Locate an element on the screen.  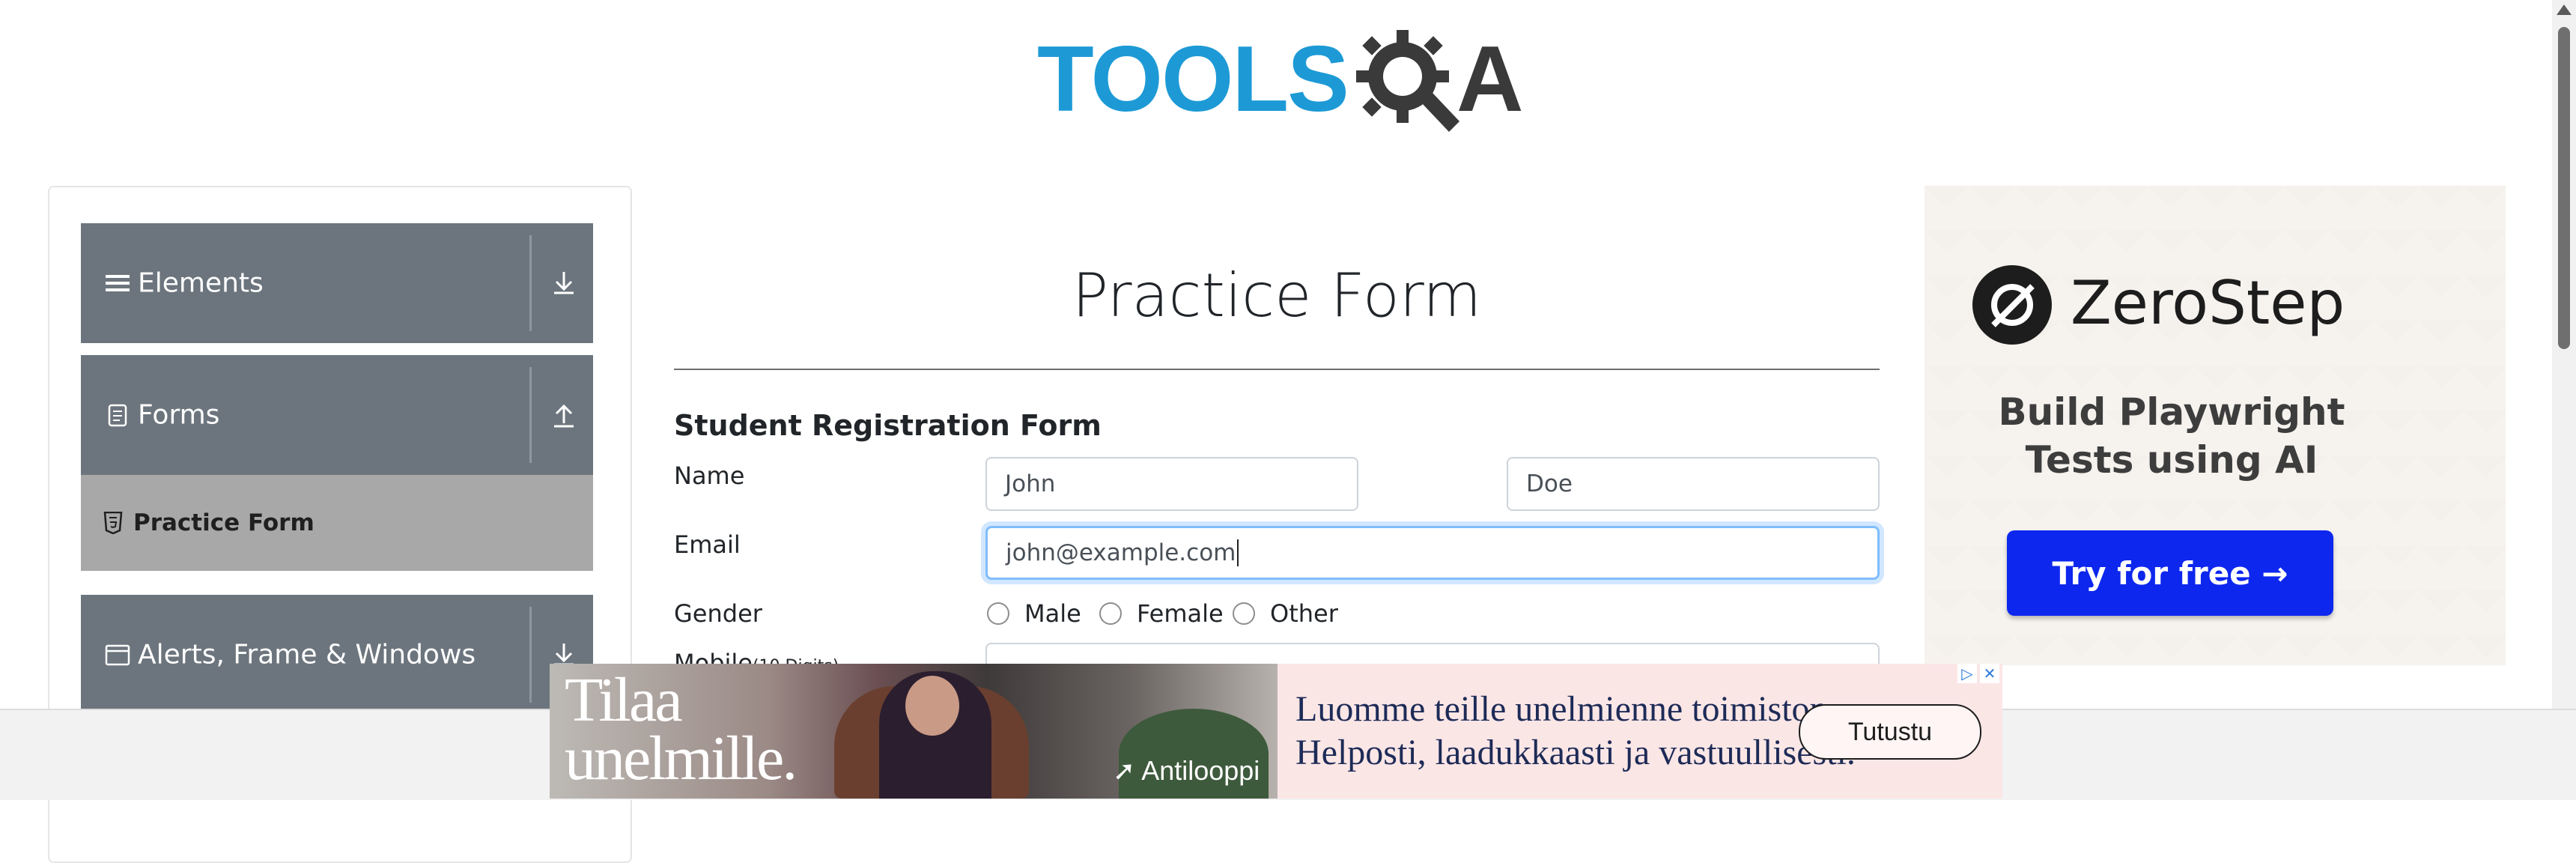
radio-label: Other is located at coordinates (1304, 613).